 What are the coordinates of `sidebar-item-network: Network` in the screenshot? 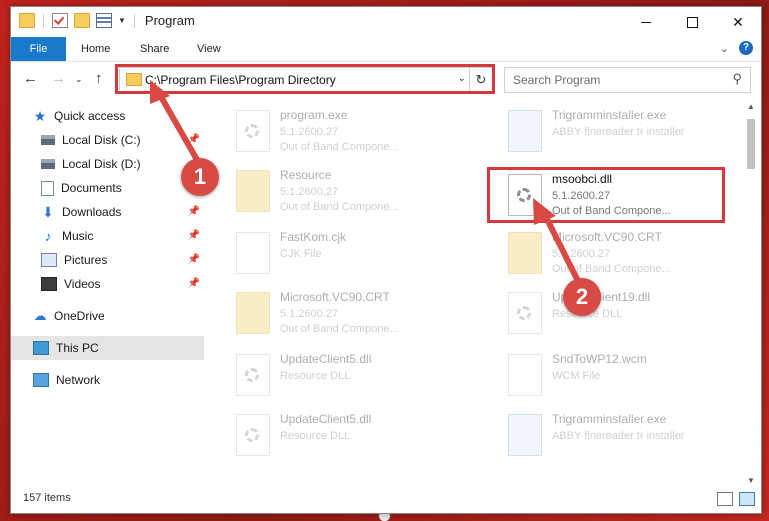 It's located at (129, 380).